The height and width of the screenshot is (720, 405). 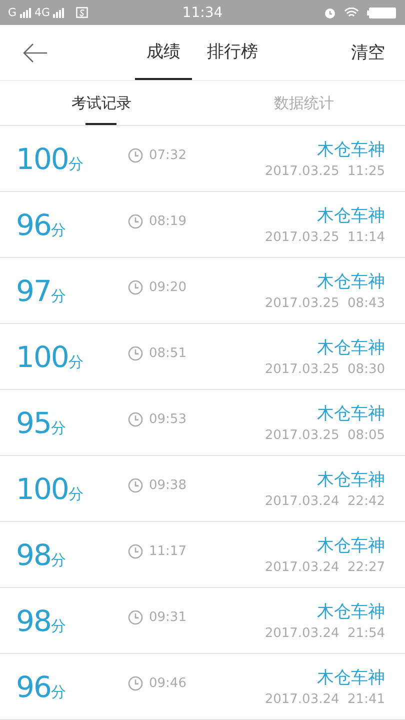 What do you see at coordinates (232, 52) in the screenshot?
I see `header-tab: 排行榜` at bounding box center [232, 52].